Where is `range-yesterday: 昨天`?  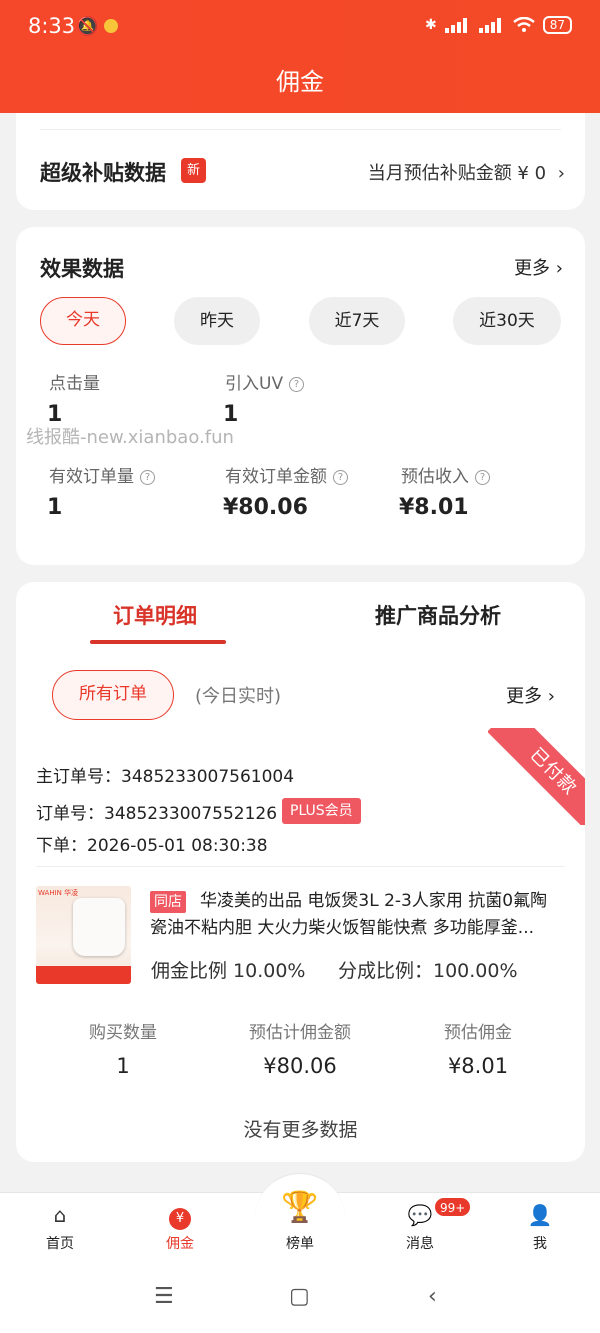
range-yesterday: 昨天 is located at coordinates (217, 321).